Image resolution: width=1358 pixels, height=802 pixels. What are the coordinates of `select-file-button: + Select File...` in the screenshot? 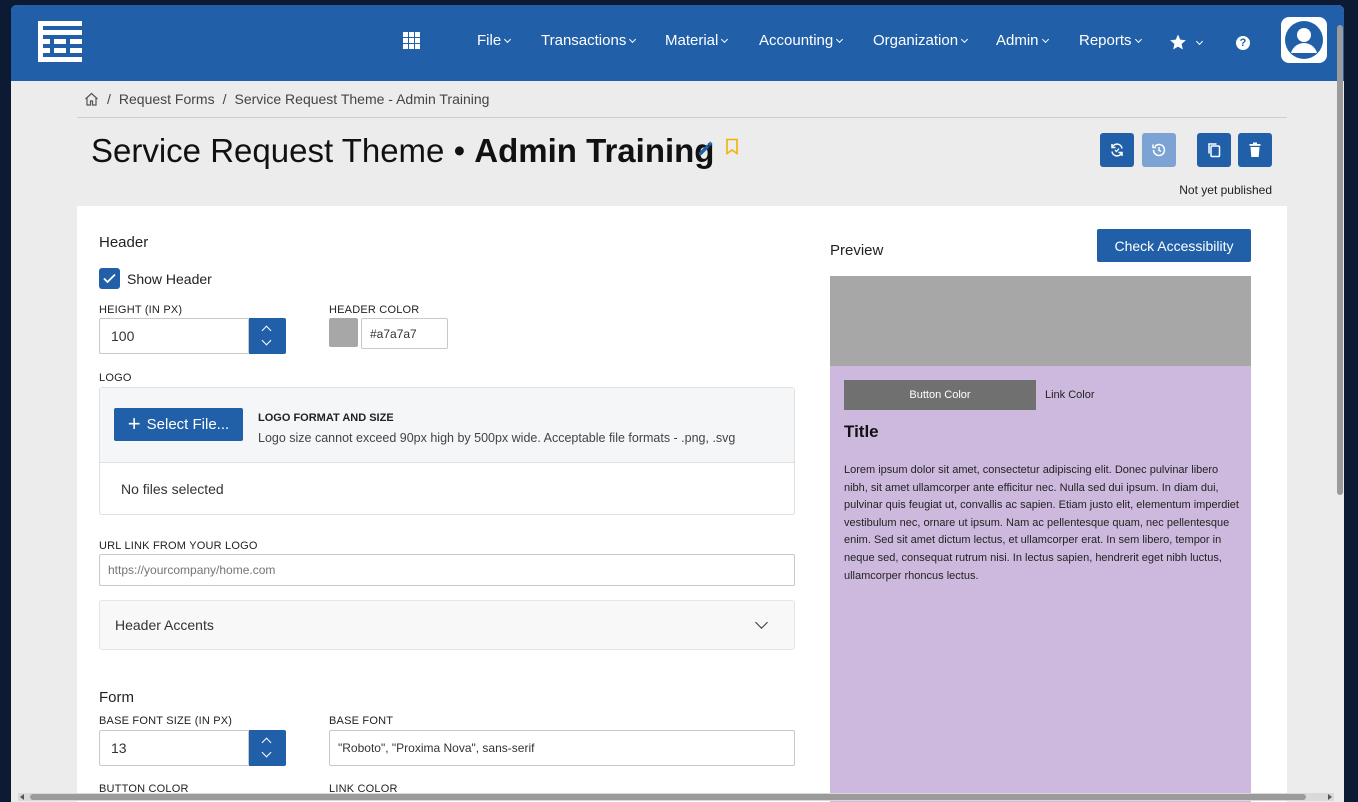 It's located at (178, 424).